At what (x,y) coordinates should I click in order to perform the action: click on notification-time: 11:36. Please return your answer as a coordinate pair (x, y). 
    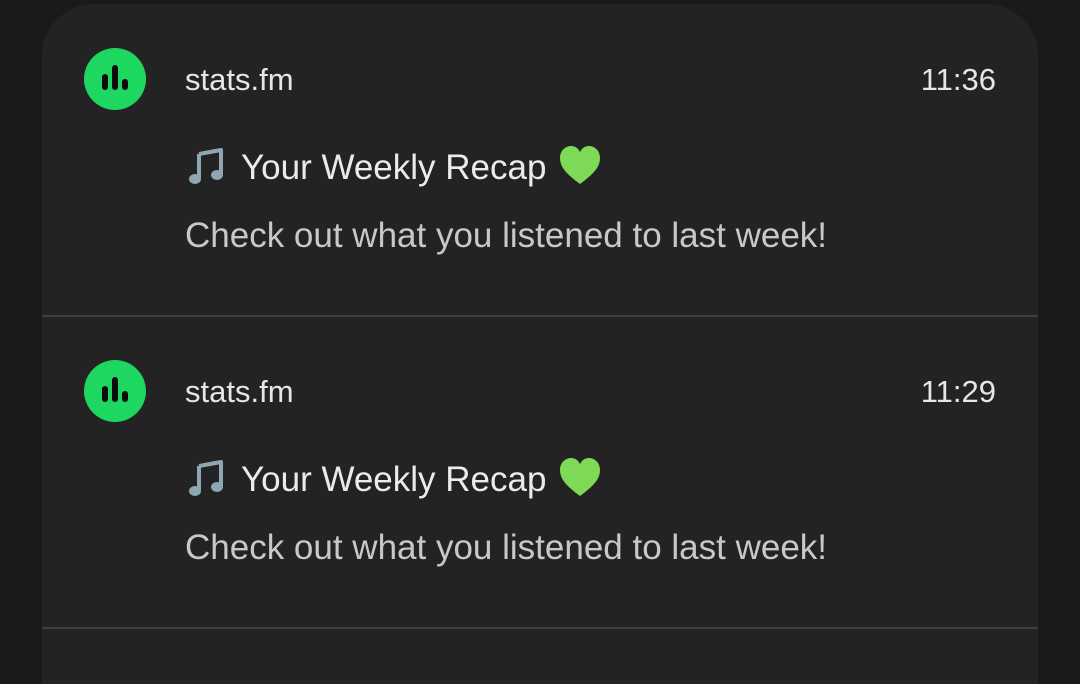
    Looking at the image, I should click on (958, 79).